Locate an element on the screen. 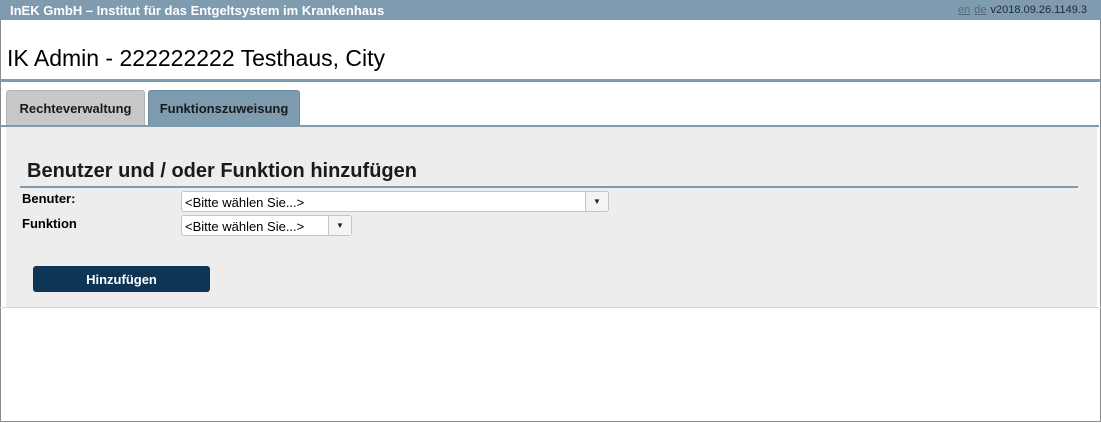 The height and width of the screenshot is (423, 1101). funktion-select-value: <Bitte wählen Sie...> is located at coordinates (245, 226).